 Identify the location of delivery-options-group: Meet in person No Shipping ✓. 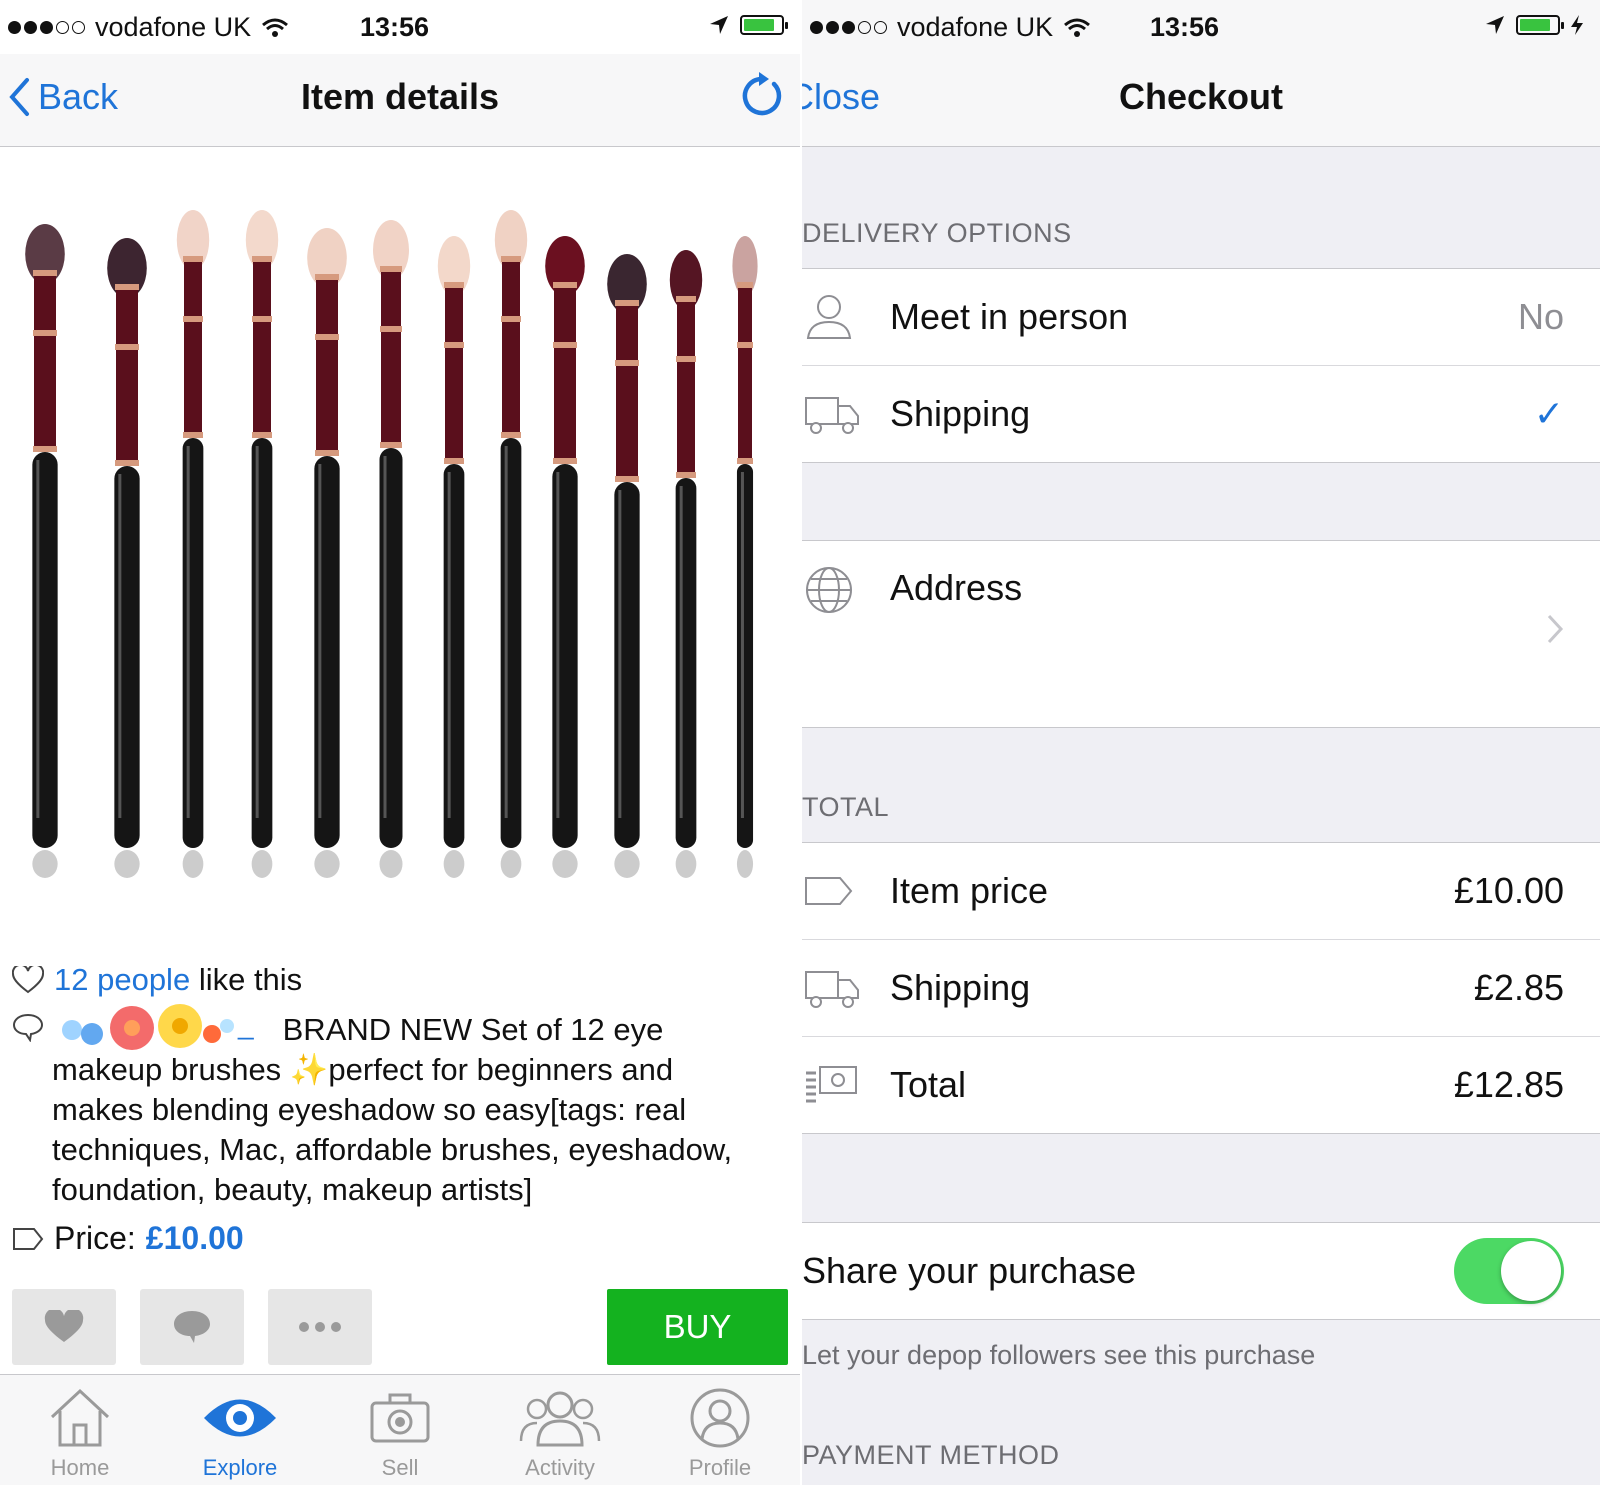
(1201, 365).